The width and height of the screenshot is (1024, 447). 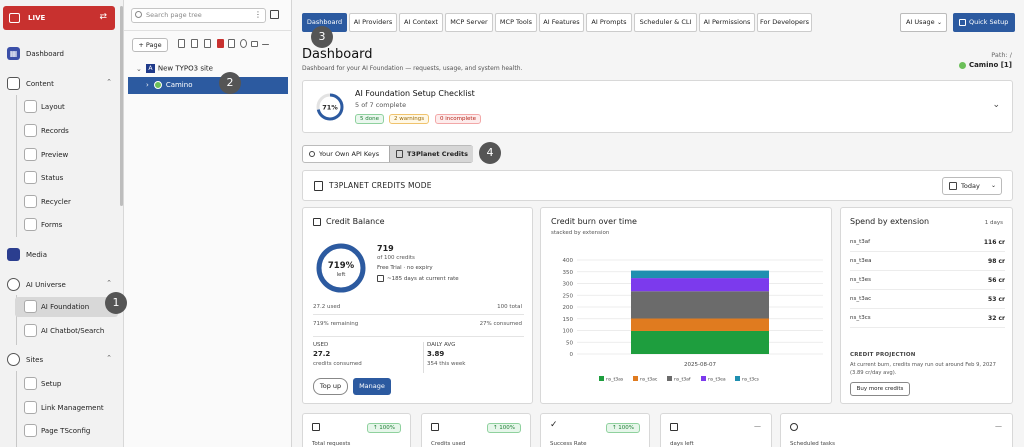 I want to click on top-up-button: Top up, so click(x=330, y=386).